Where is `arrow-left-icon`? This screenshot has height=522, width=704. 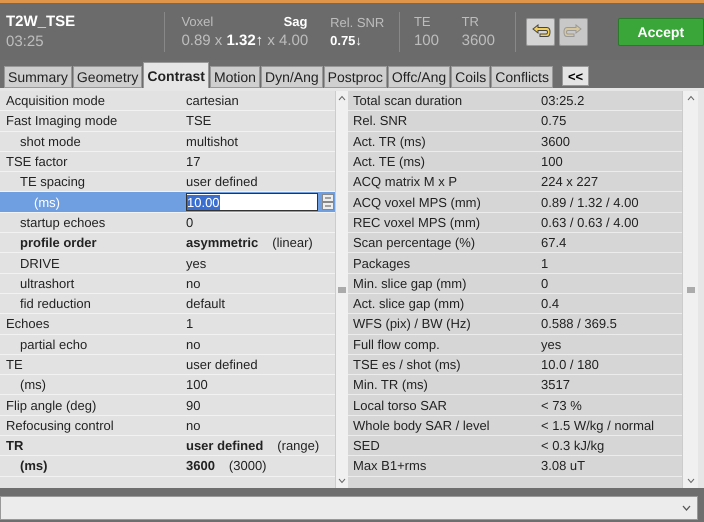
arrow-left-icon is located at coordinates (540, 32).